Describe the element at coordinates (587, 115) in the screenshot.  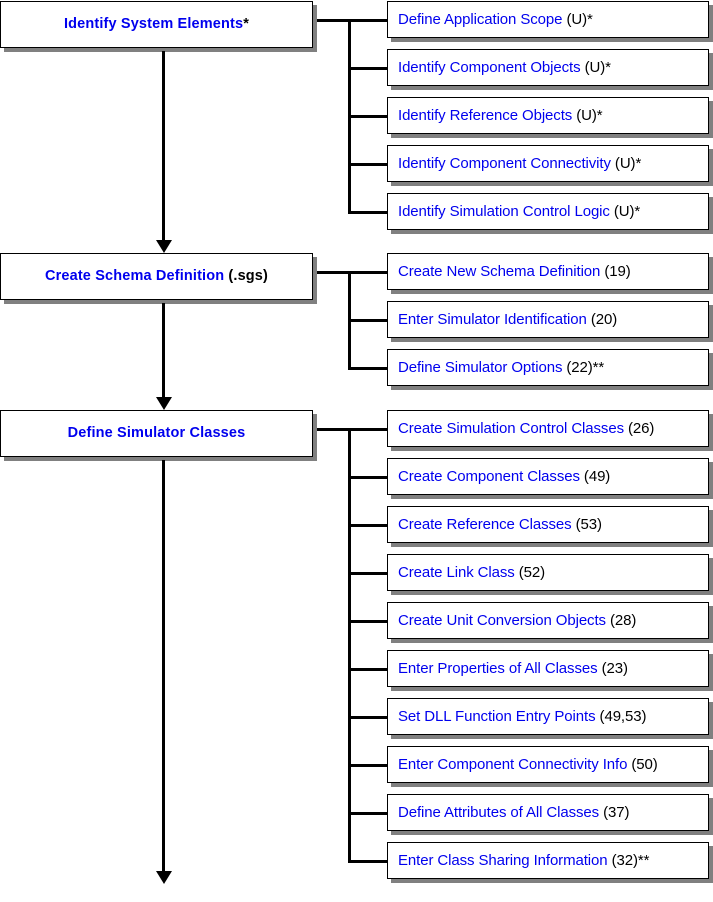
I see `task-box-0-2-suffix: (U)*` at that location.